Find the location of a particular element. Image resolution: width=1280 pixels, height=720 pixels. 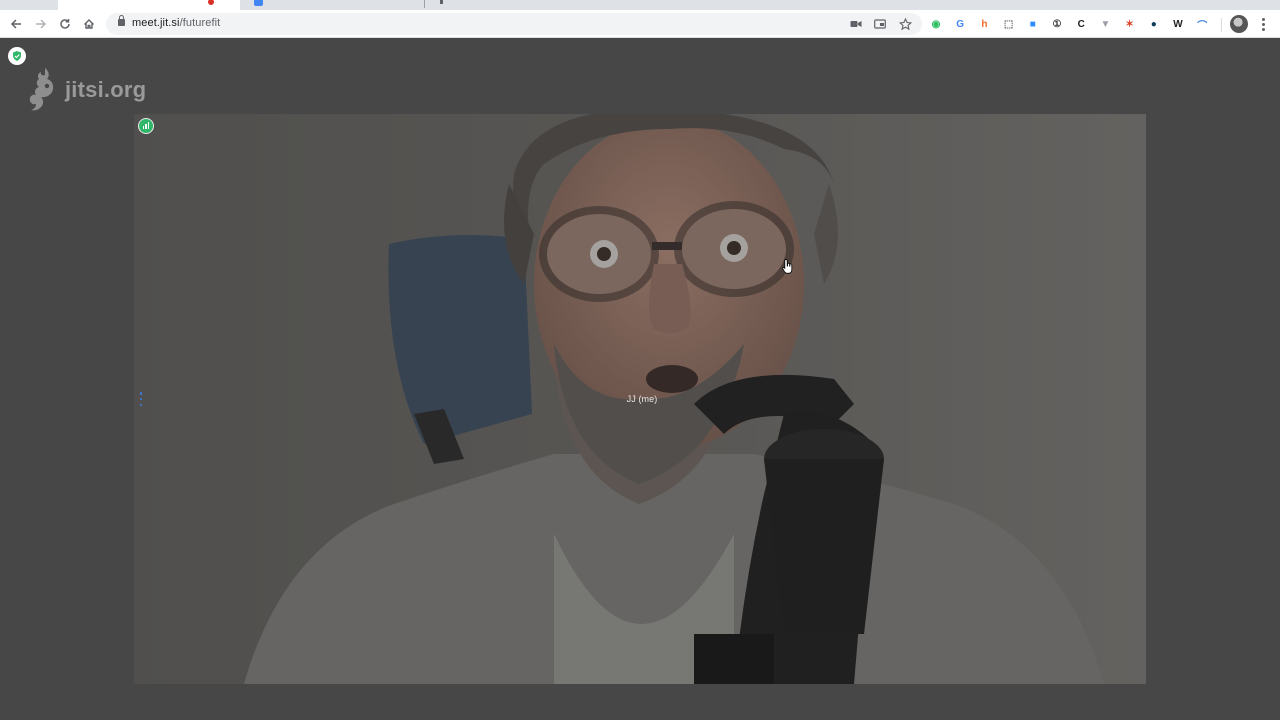

cast-icon is located at coordinates (880, 24).